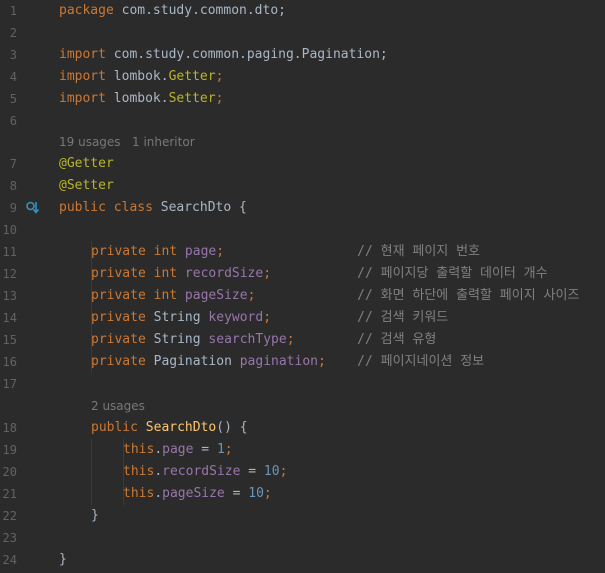  I want to click on code-line-annotation: @Setter, so click(86, 186).